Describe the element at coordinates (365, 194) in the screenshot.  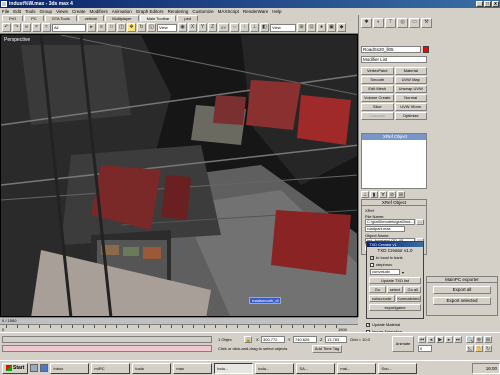
I see `pin-stack-icon: ⊥` at that location.